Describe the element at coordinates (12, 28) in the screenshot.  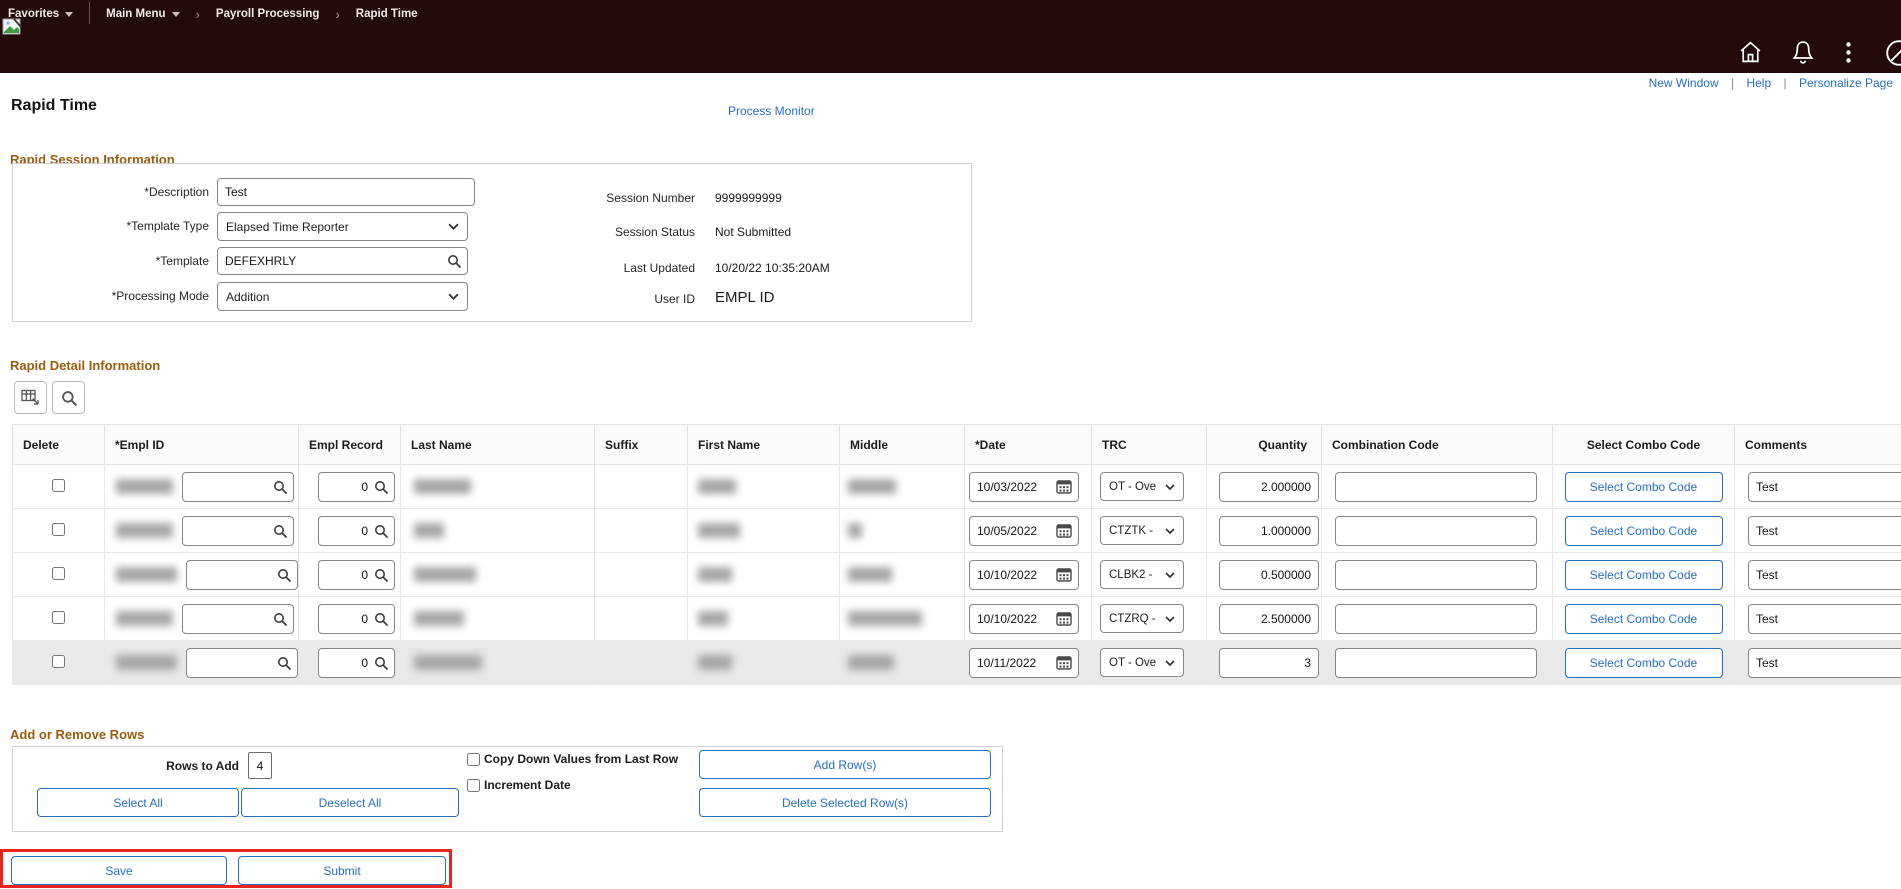
I see `broken-image-icon` at that location.